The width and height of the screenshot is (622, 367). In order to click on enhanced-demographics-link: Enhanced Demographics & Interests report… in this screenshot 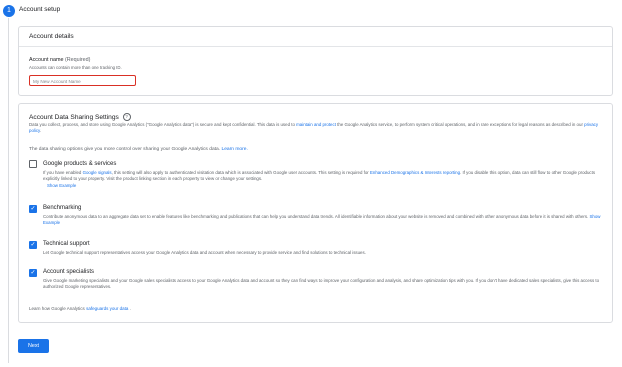, I will do `click(415, 172)`.